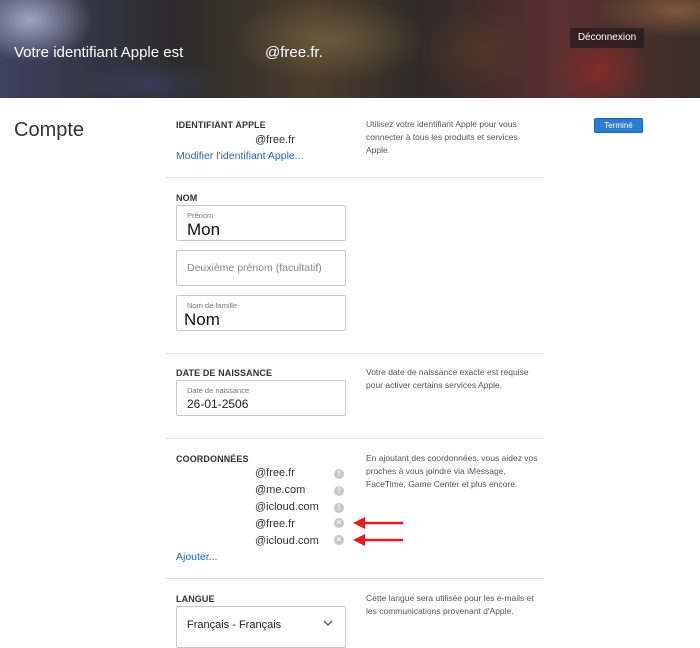 Image resolution: width=700 pixels, height=648 pixels. Describe the element at coordinates (212, 459) in the screenshot. I see `contacts-section-label: COORDONNÉES` at that location.